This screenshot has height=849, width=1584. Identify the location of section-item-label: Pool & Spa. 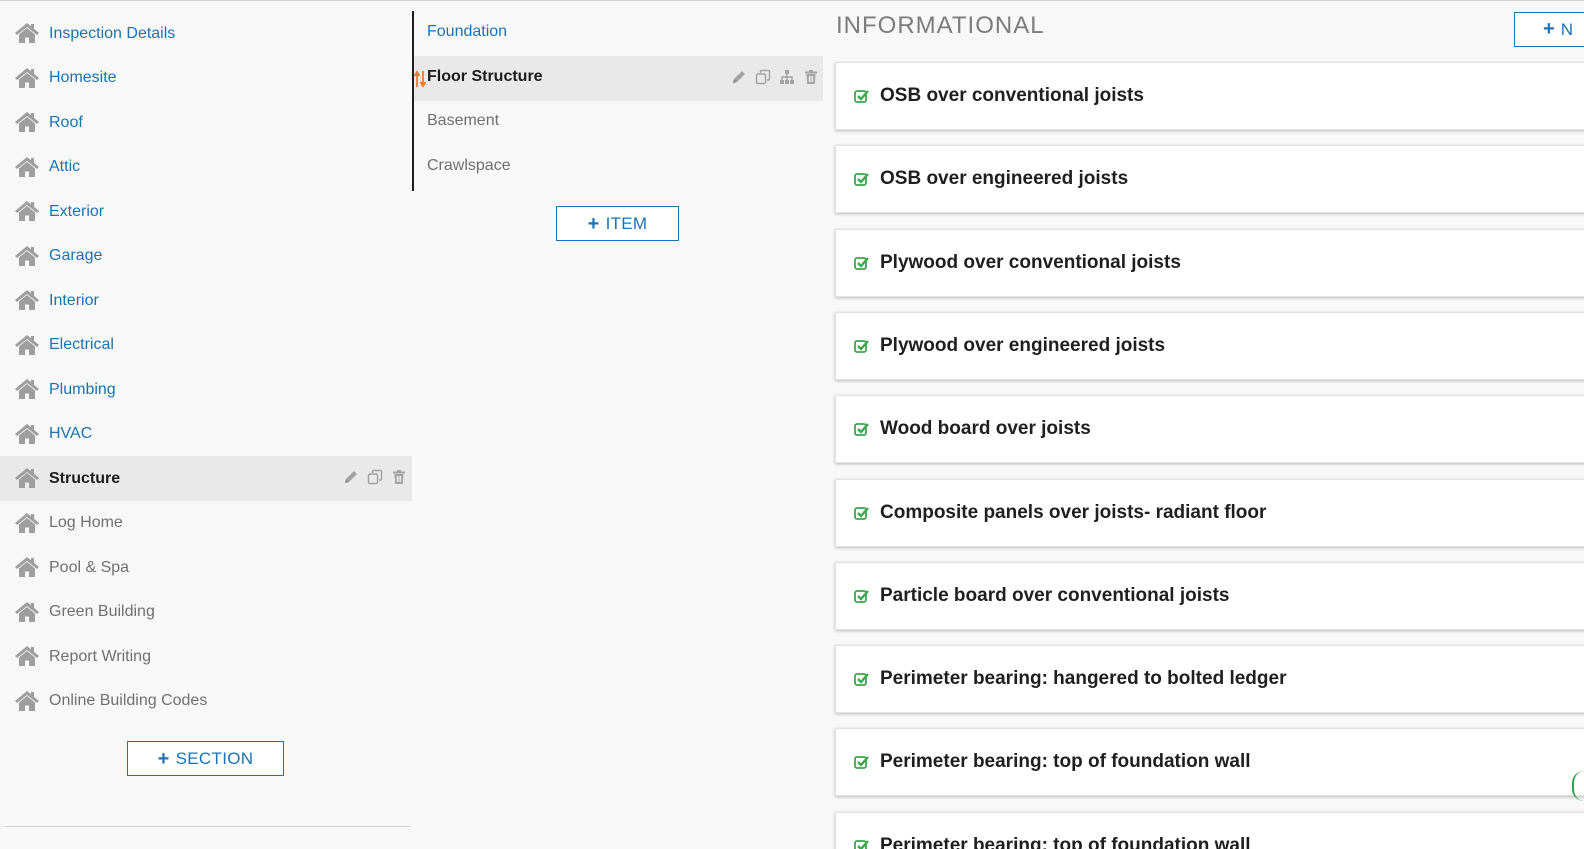
(89, 567).